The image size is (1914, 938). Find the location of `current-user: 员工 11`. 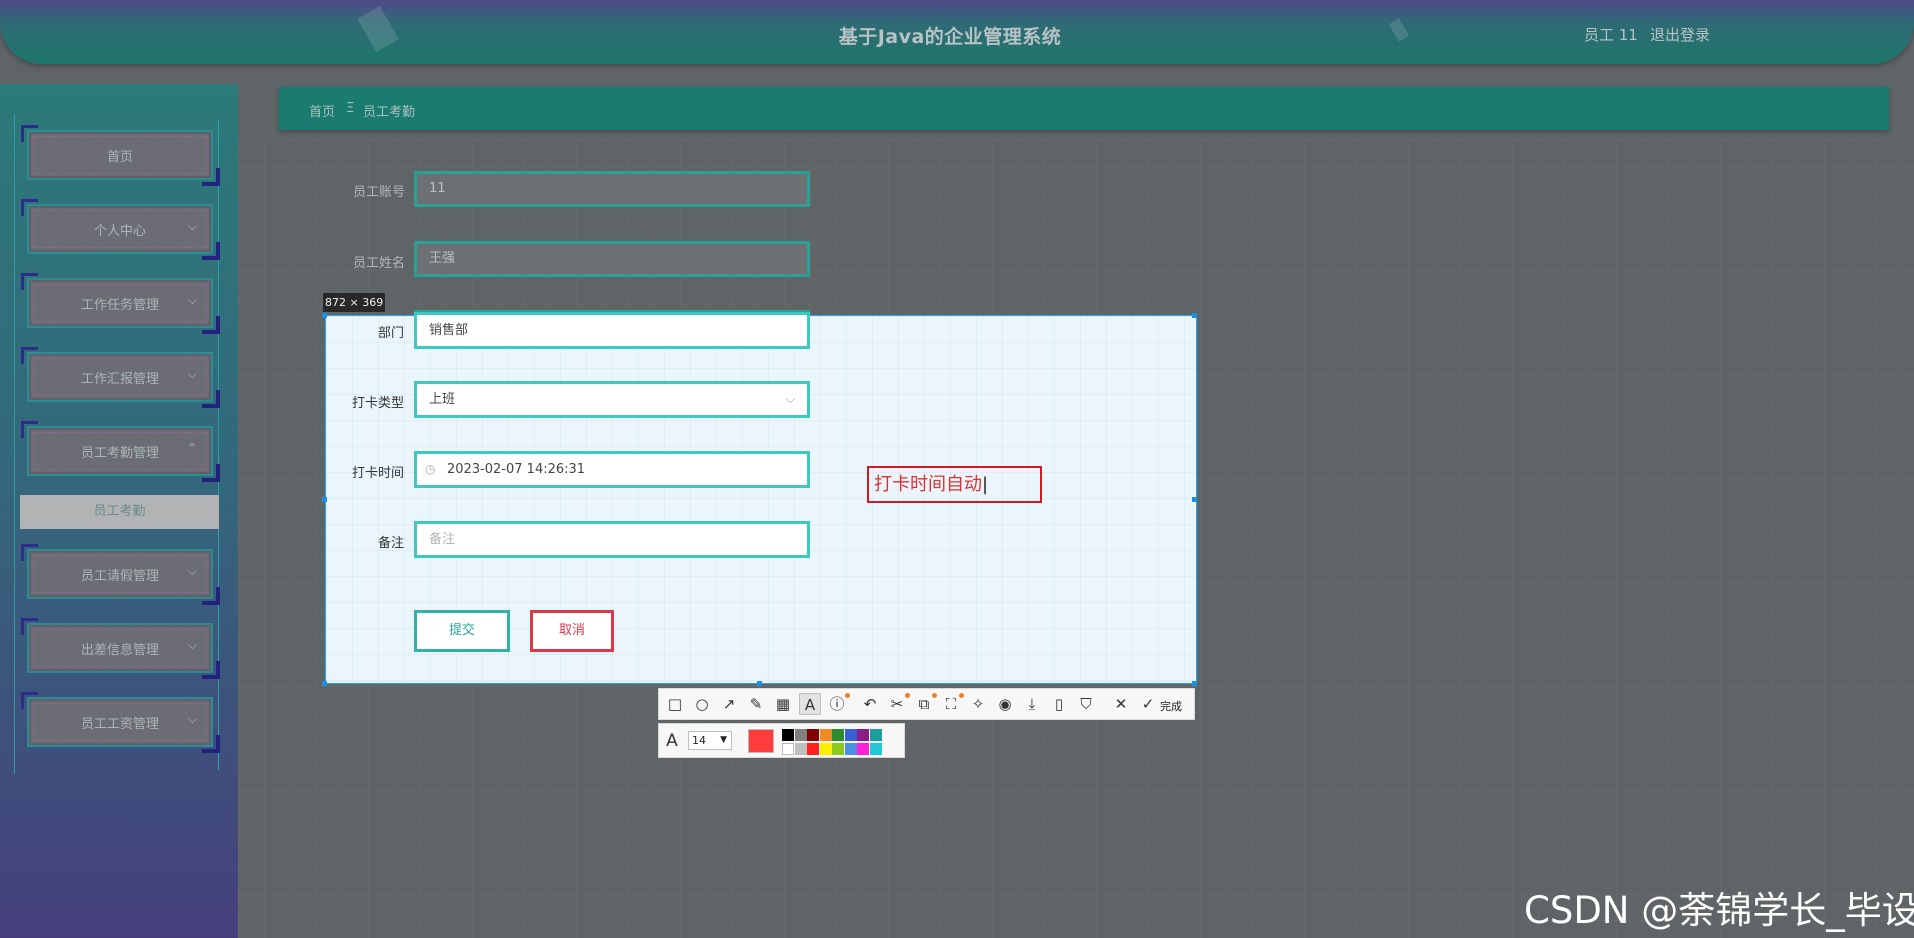

current-user: 员工 11 is located at coordinates (1611, 35).